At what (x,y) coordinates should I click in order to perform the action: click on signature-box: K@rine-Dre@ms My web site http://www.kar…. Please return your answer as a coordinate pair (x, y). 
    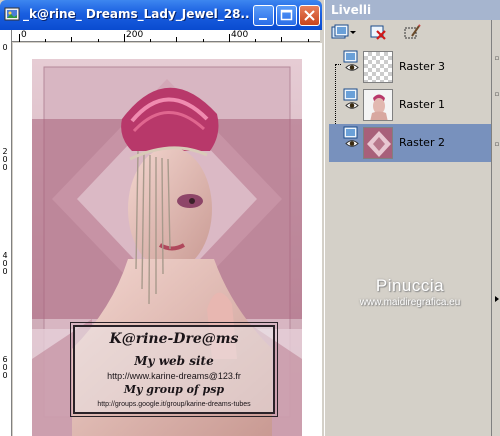
    Looking at the image, I should click on (174, 369).